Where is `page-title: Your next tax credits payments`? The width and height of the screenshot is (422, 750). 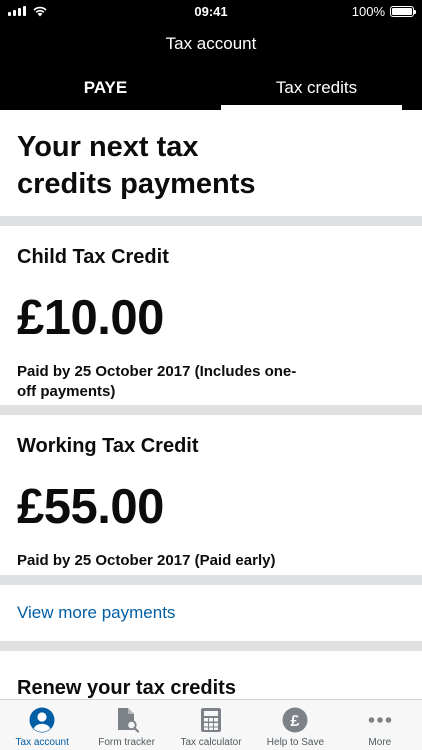
page-title: Your next tax credits payments is located at coordinates (211, 166).